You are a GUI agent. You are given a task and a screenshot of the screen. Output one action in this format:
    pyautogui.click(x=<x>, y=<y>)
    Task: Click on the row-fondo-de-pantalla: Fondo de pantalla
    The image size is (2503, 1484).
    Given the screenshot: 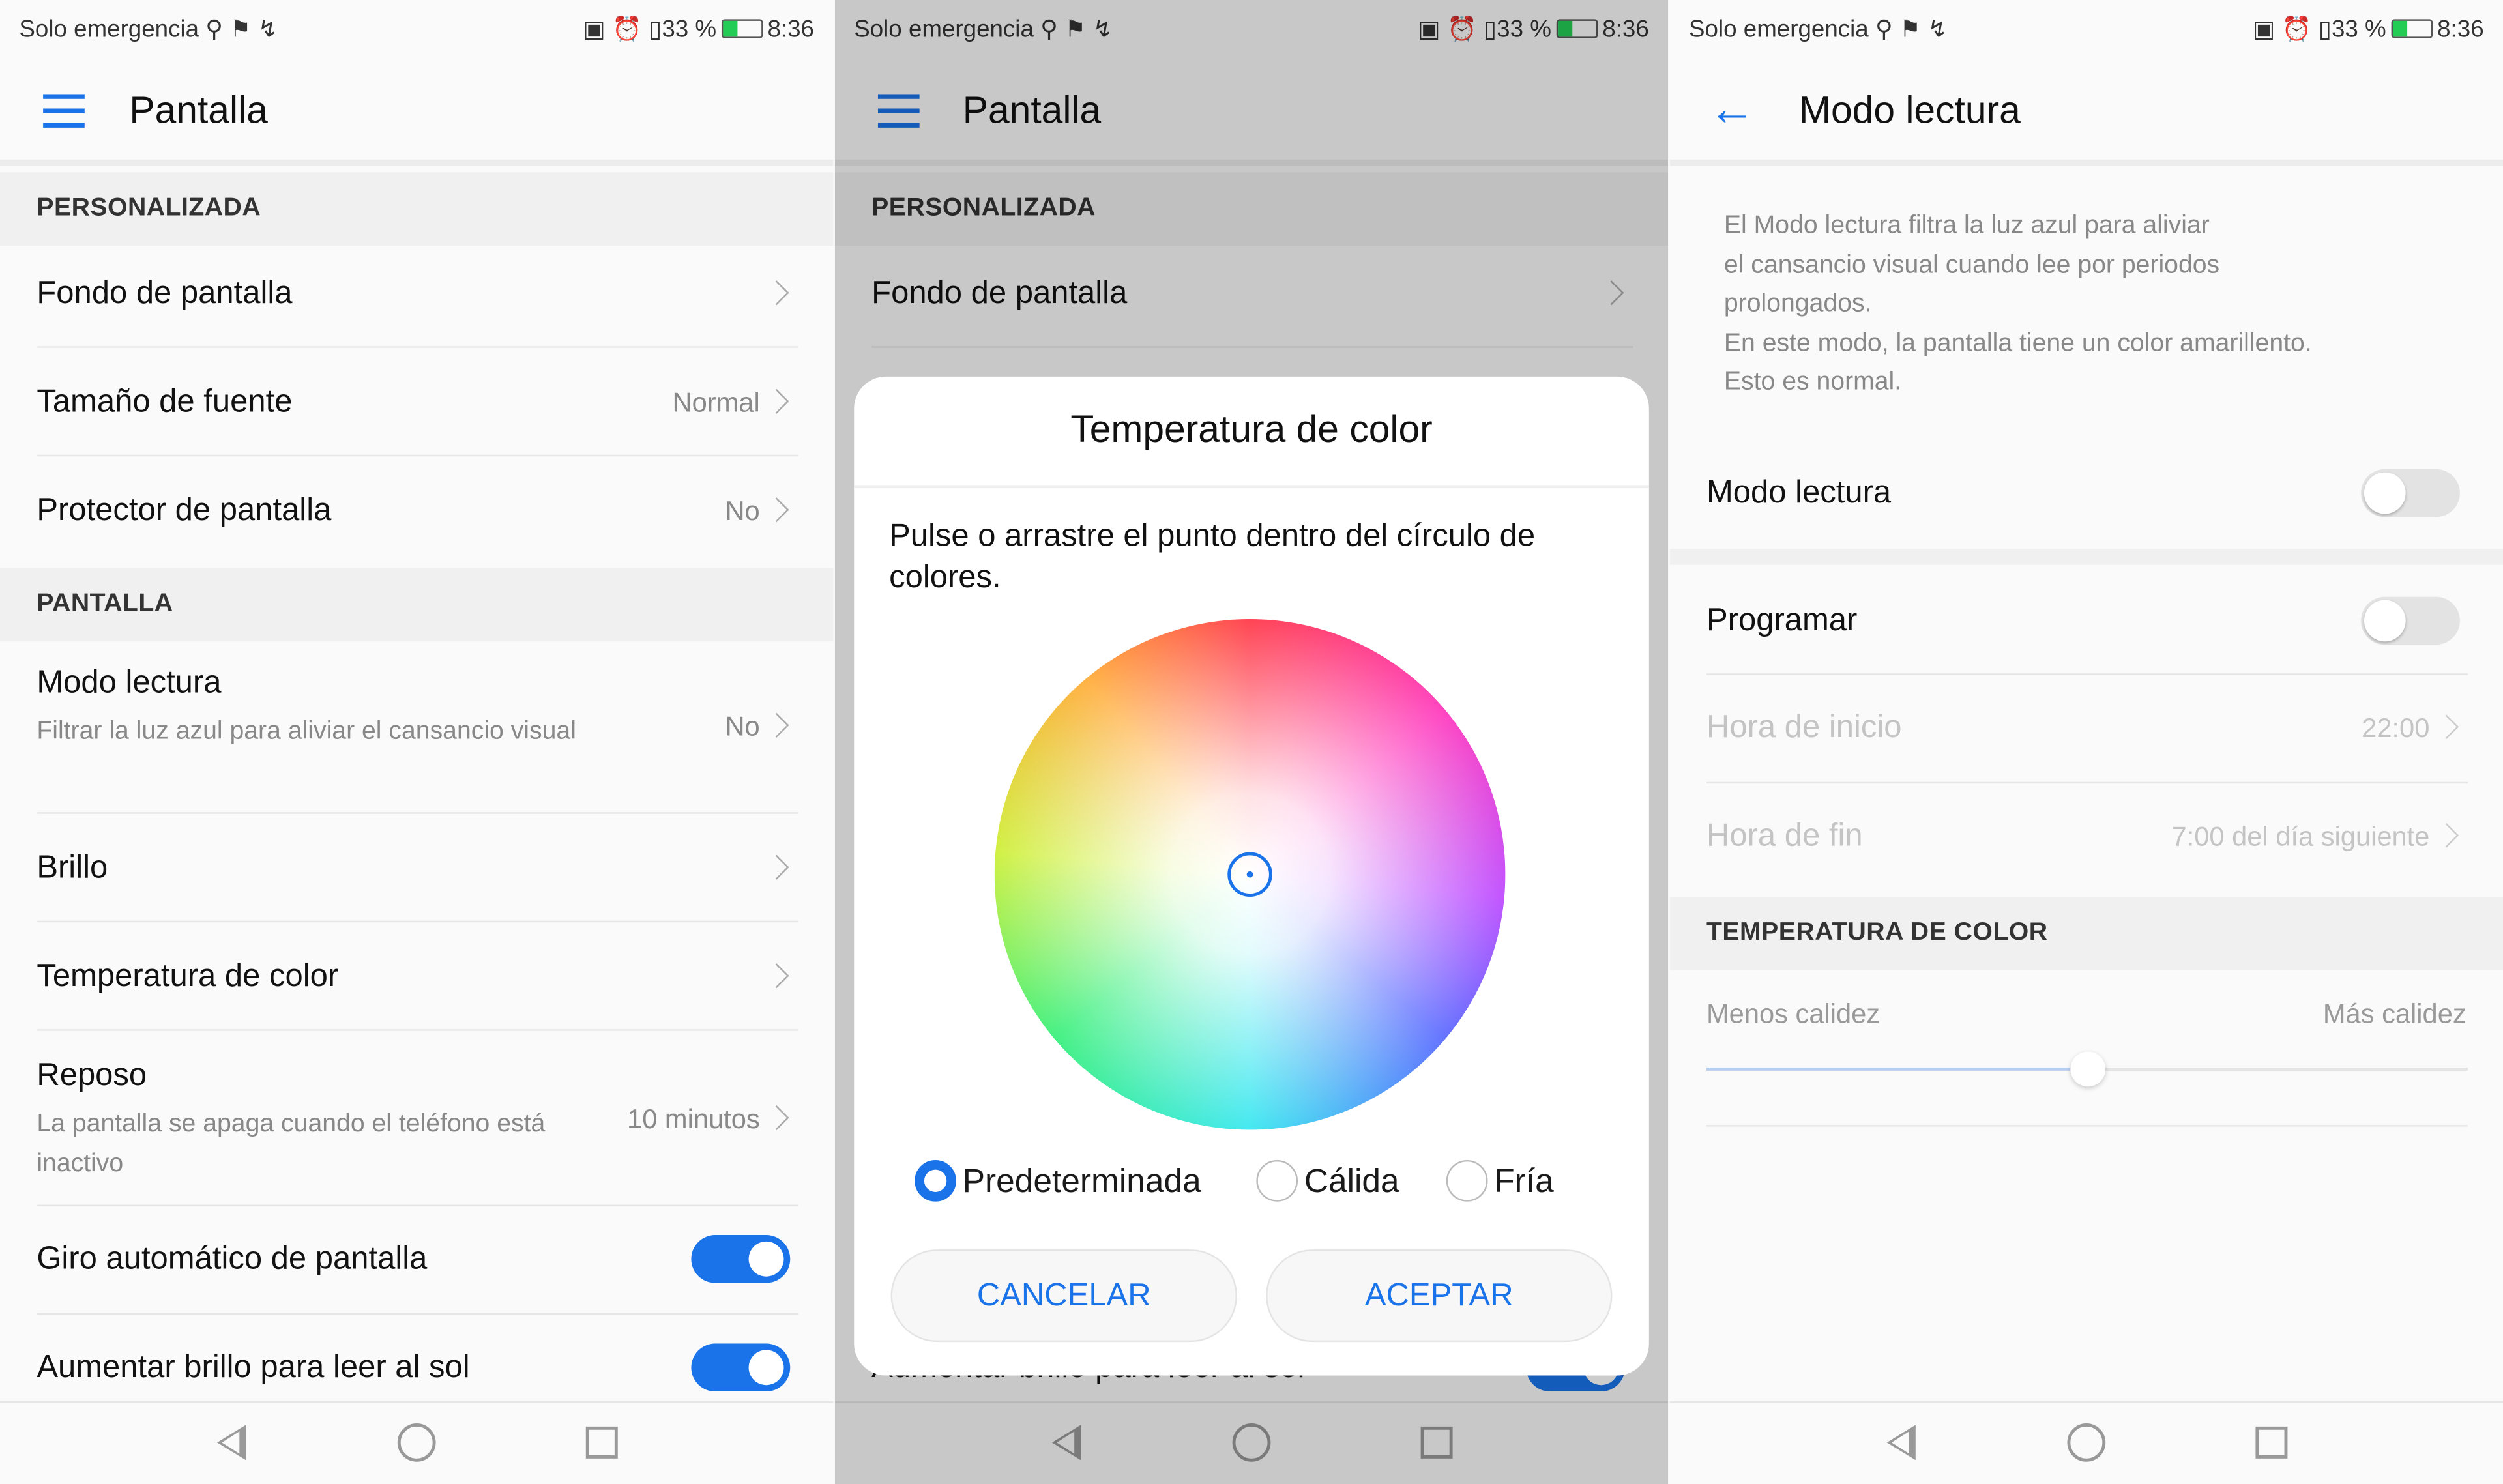 What is the action you would take?
    pyautogui.click(x=164, y=294)
    